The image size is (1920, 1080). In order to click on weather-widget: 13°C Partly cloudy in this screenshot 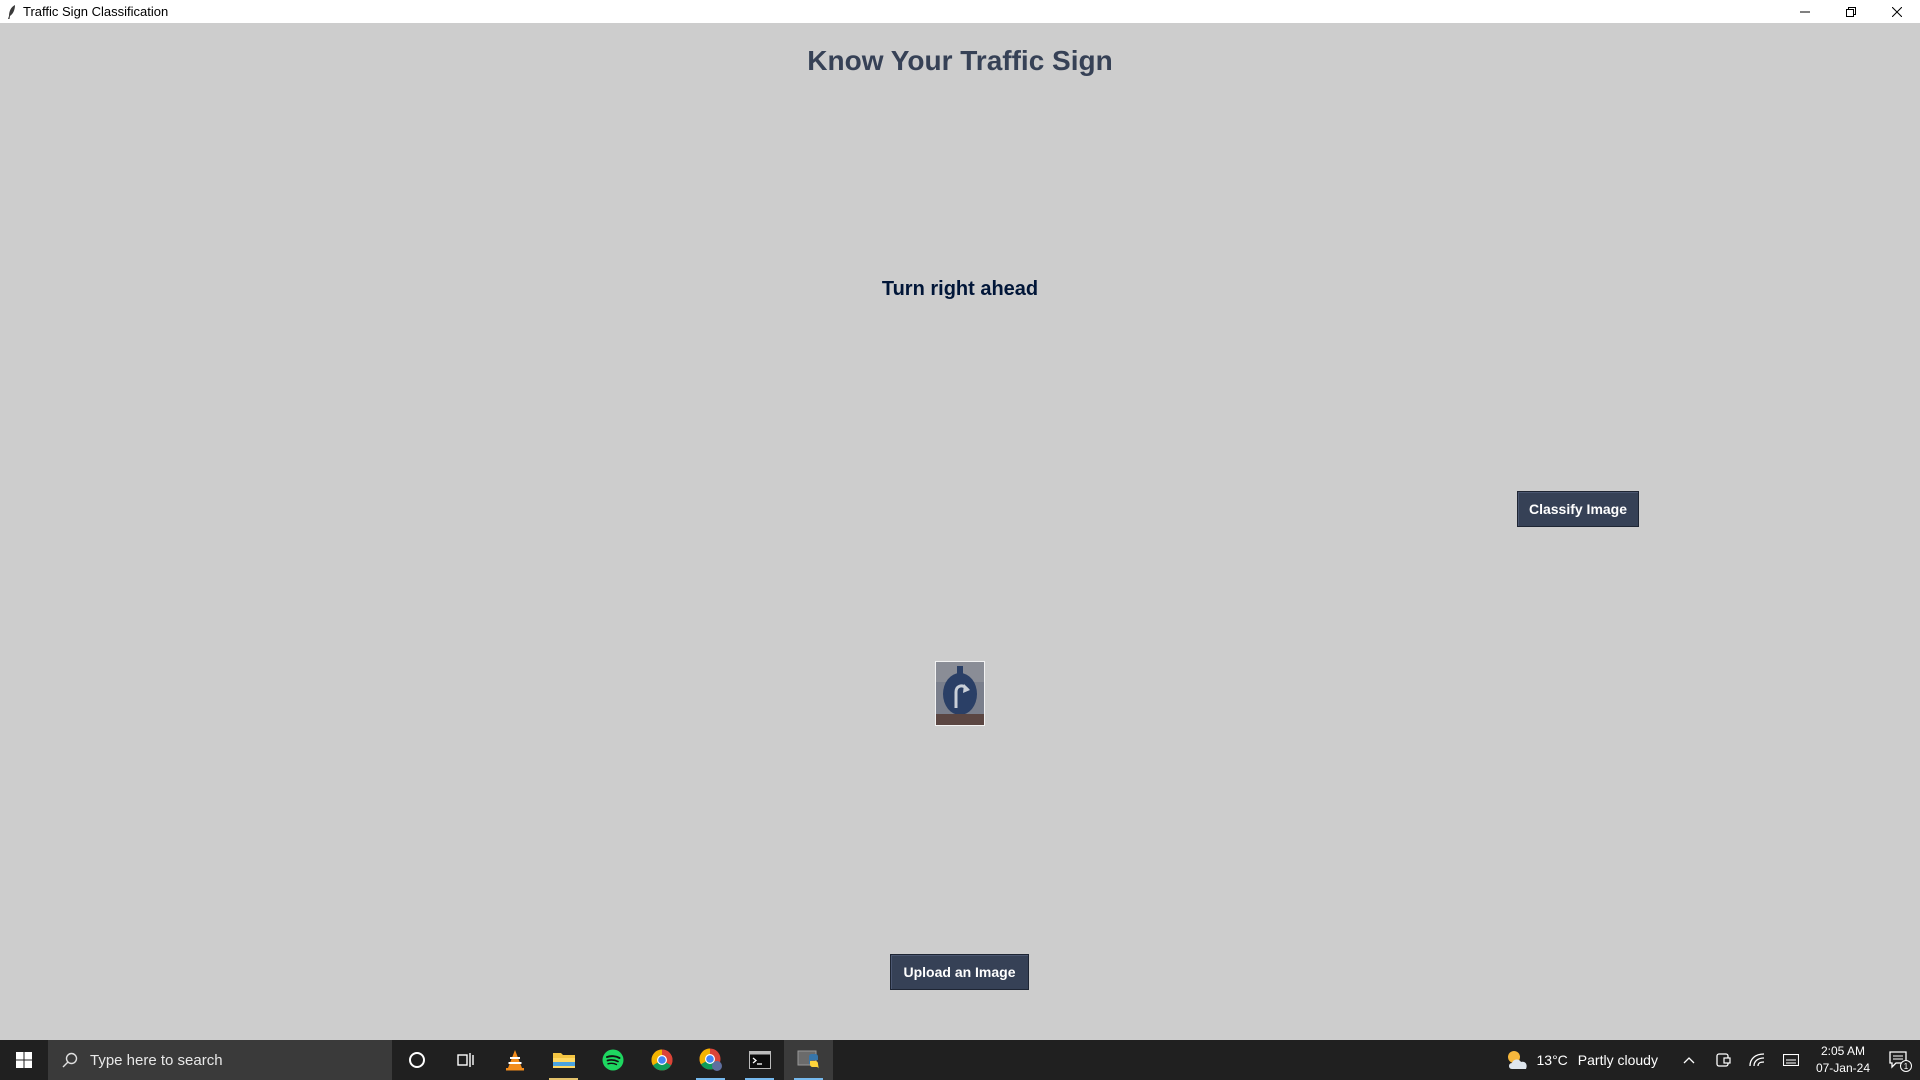, I will do `click(1581, 1060)`.